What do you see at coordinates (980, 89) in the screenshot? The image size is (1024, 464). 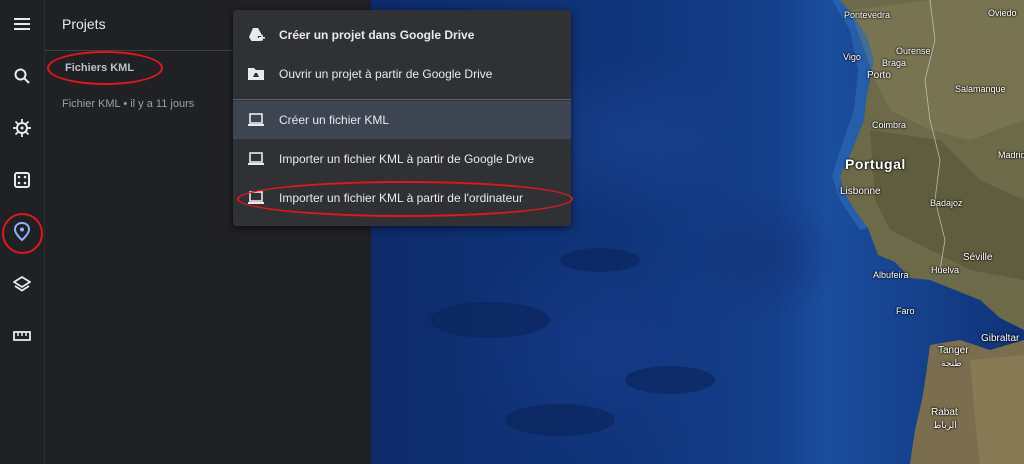 I see `place-label: Salamanque` at bounding box center [980, 89].